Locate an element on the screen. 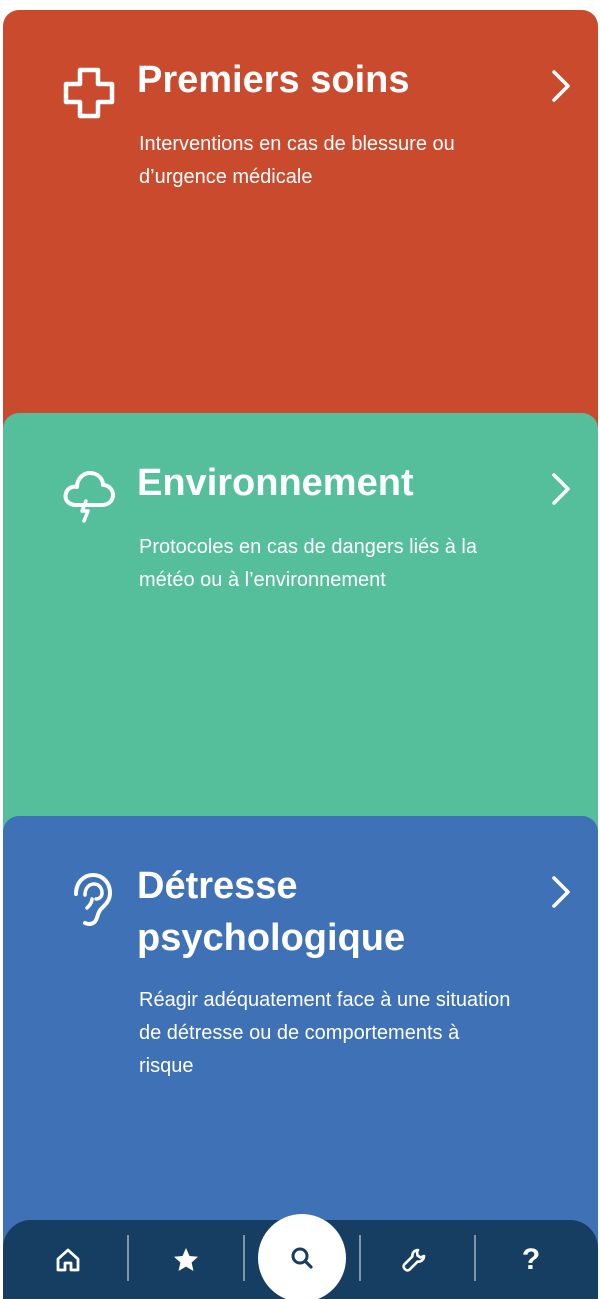 The height and width of the screenshot is (1299, 600). medical-cross-icon is located at coordinates (89, 93).